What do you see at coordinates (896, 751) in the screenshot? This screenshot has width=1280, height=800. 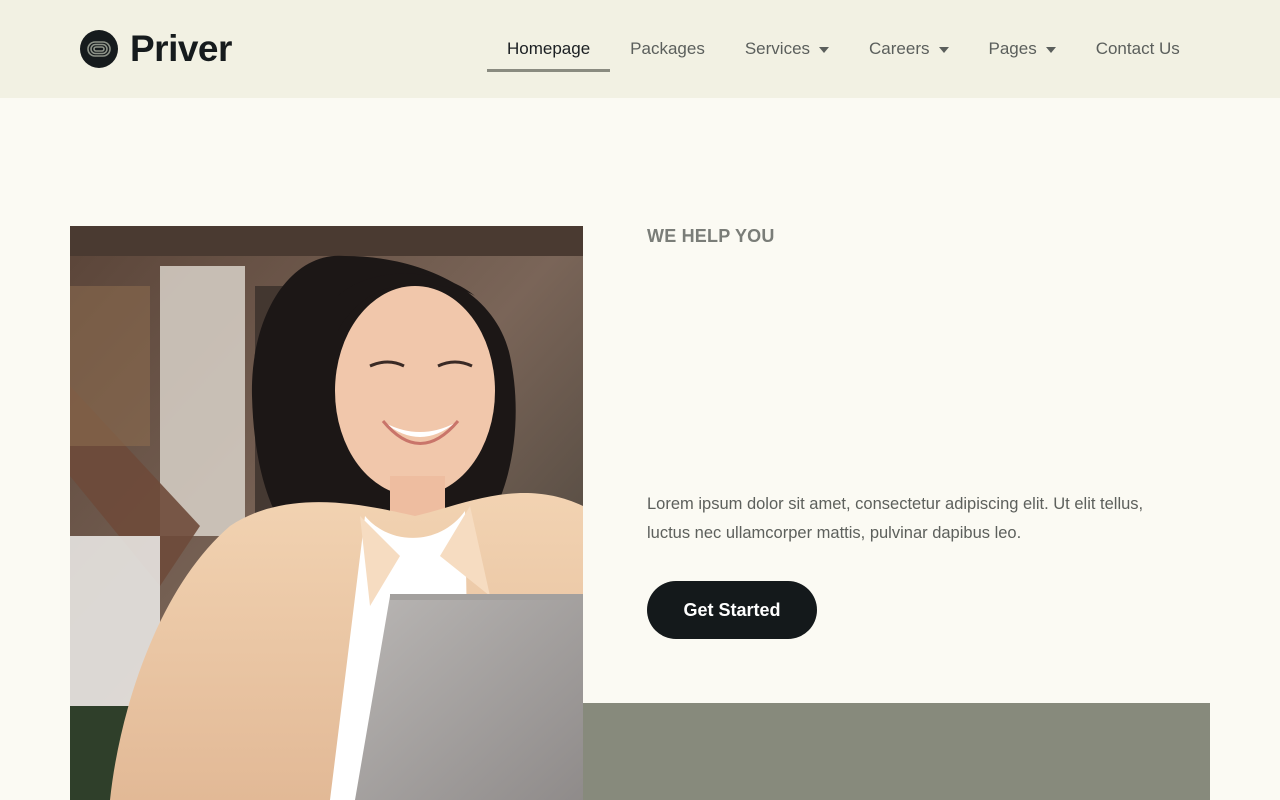 I see `accent-block` at bounding box center [896, 751].